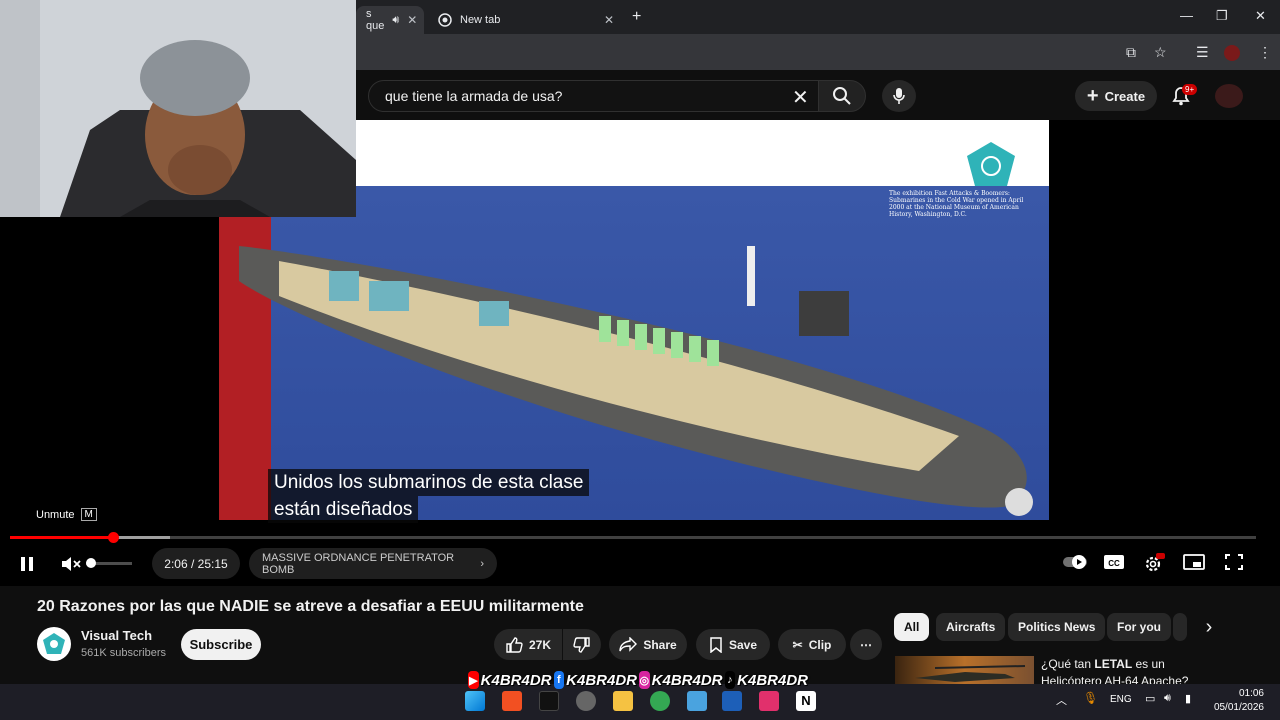 Image resolution: width=1280 pixels, height=720 pixels. I want to click on tiktok-logo-icon: ♪, so click(730, 680).